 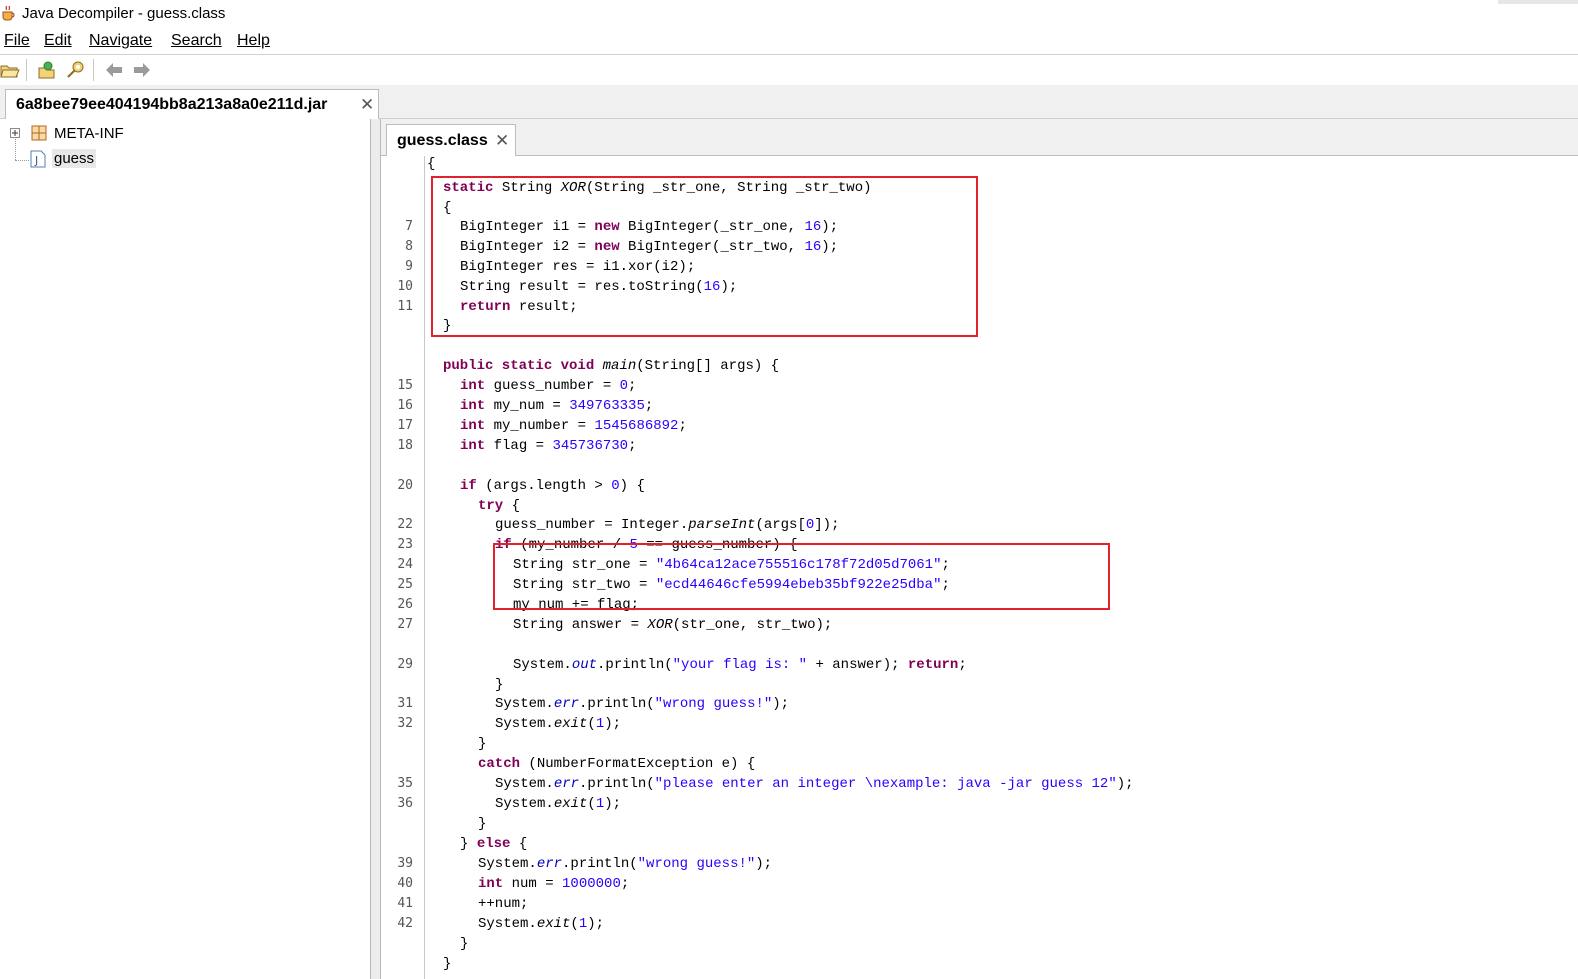 What do you see at coordinates (552, 486) in the screenshot?
I see `code-line: if (args.length > 0) {` at bounding box center [552, 486].